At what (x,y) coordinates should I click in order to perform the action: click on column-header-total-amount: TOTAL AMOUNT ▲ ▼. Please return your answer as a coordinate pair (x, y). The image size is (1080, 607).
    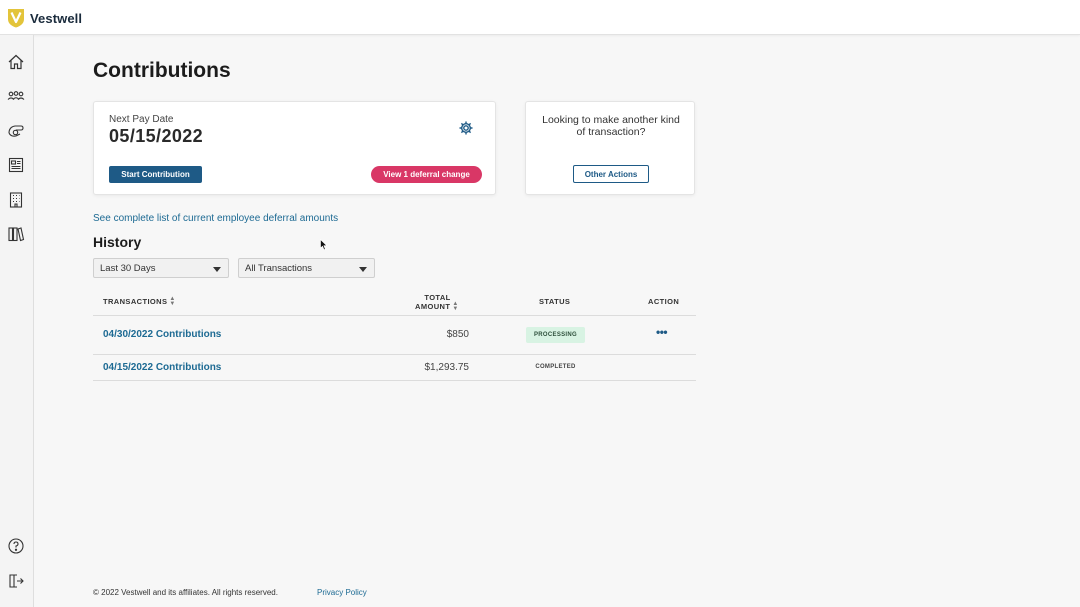
    Looking at the image, I should click on (437, 302).